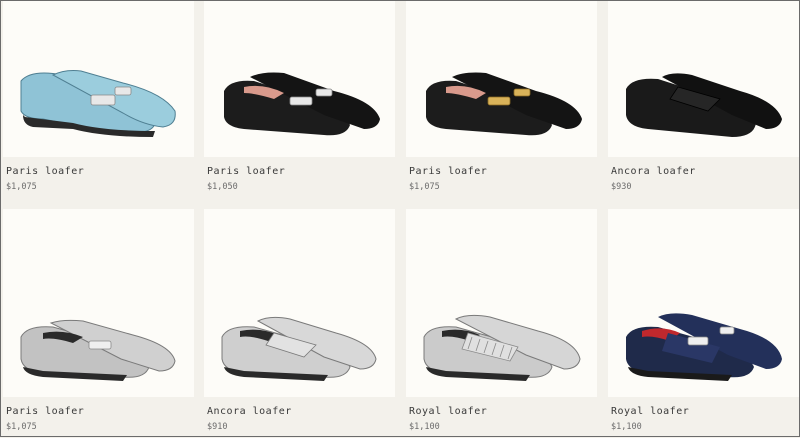 The image size is (800, 438). Describe the element at coordinates (621, 187) in the screenshot. I see `product-price: $930` at that location.